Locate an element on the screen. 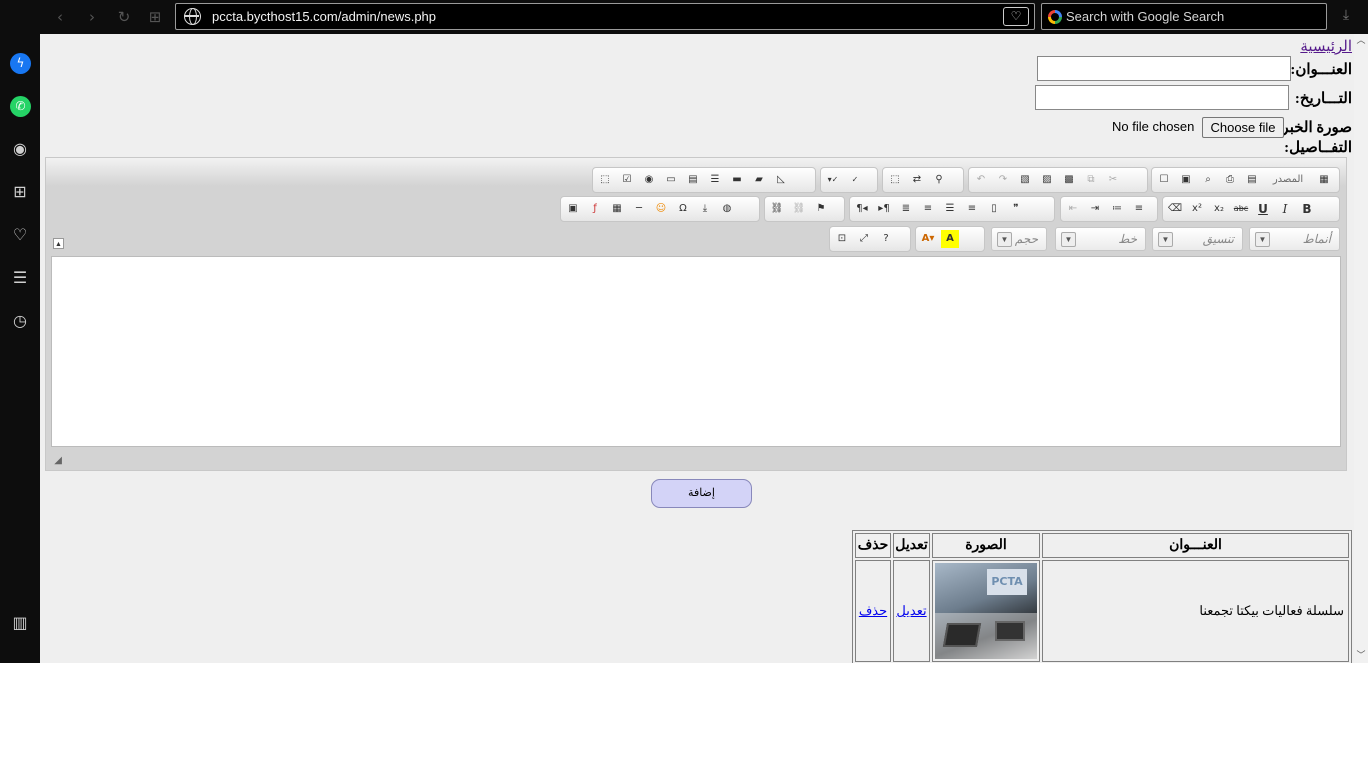 The width and height of the screenshot is (1368, 768). rtl-icon: ¶◂ is located at coordinates (862, 209).